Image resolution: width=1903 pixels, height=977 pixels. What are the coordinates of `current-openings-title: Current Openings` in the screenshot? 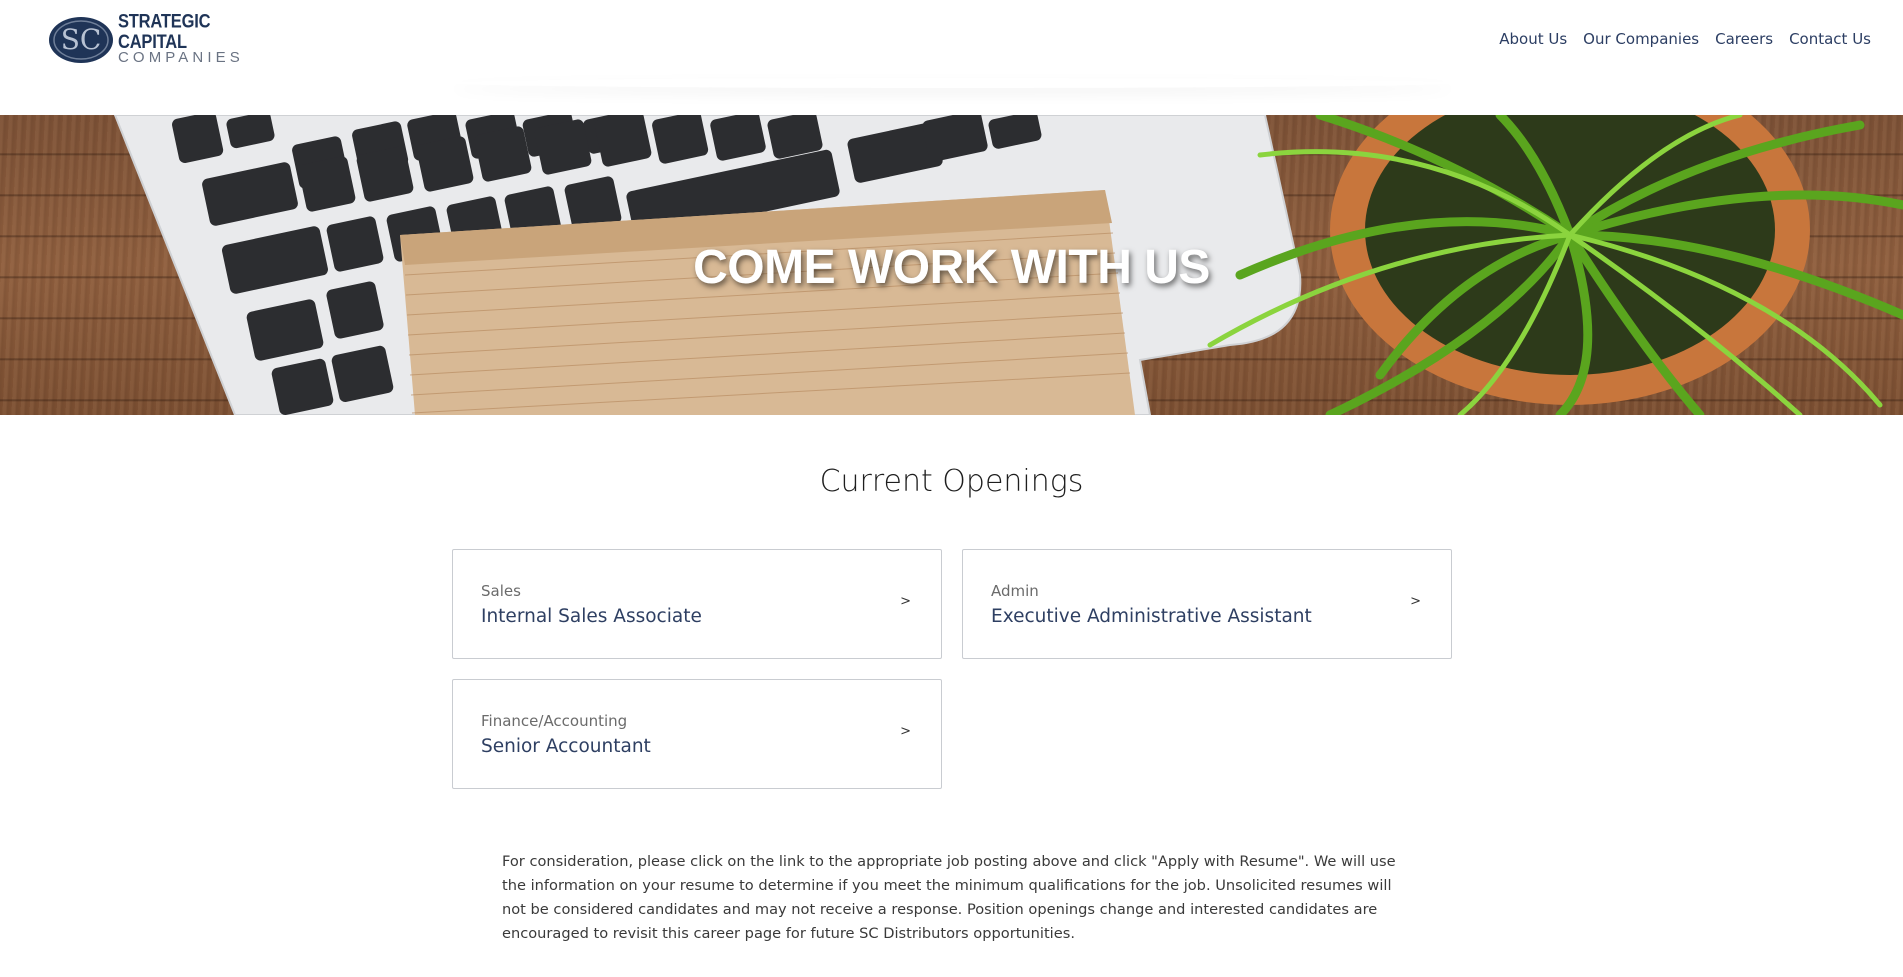 It's located at (951, 481).